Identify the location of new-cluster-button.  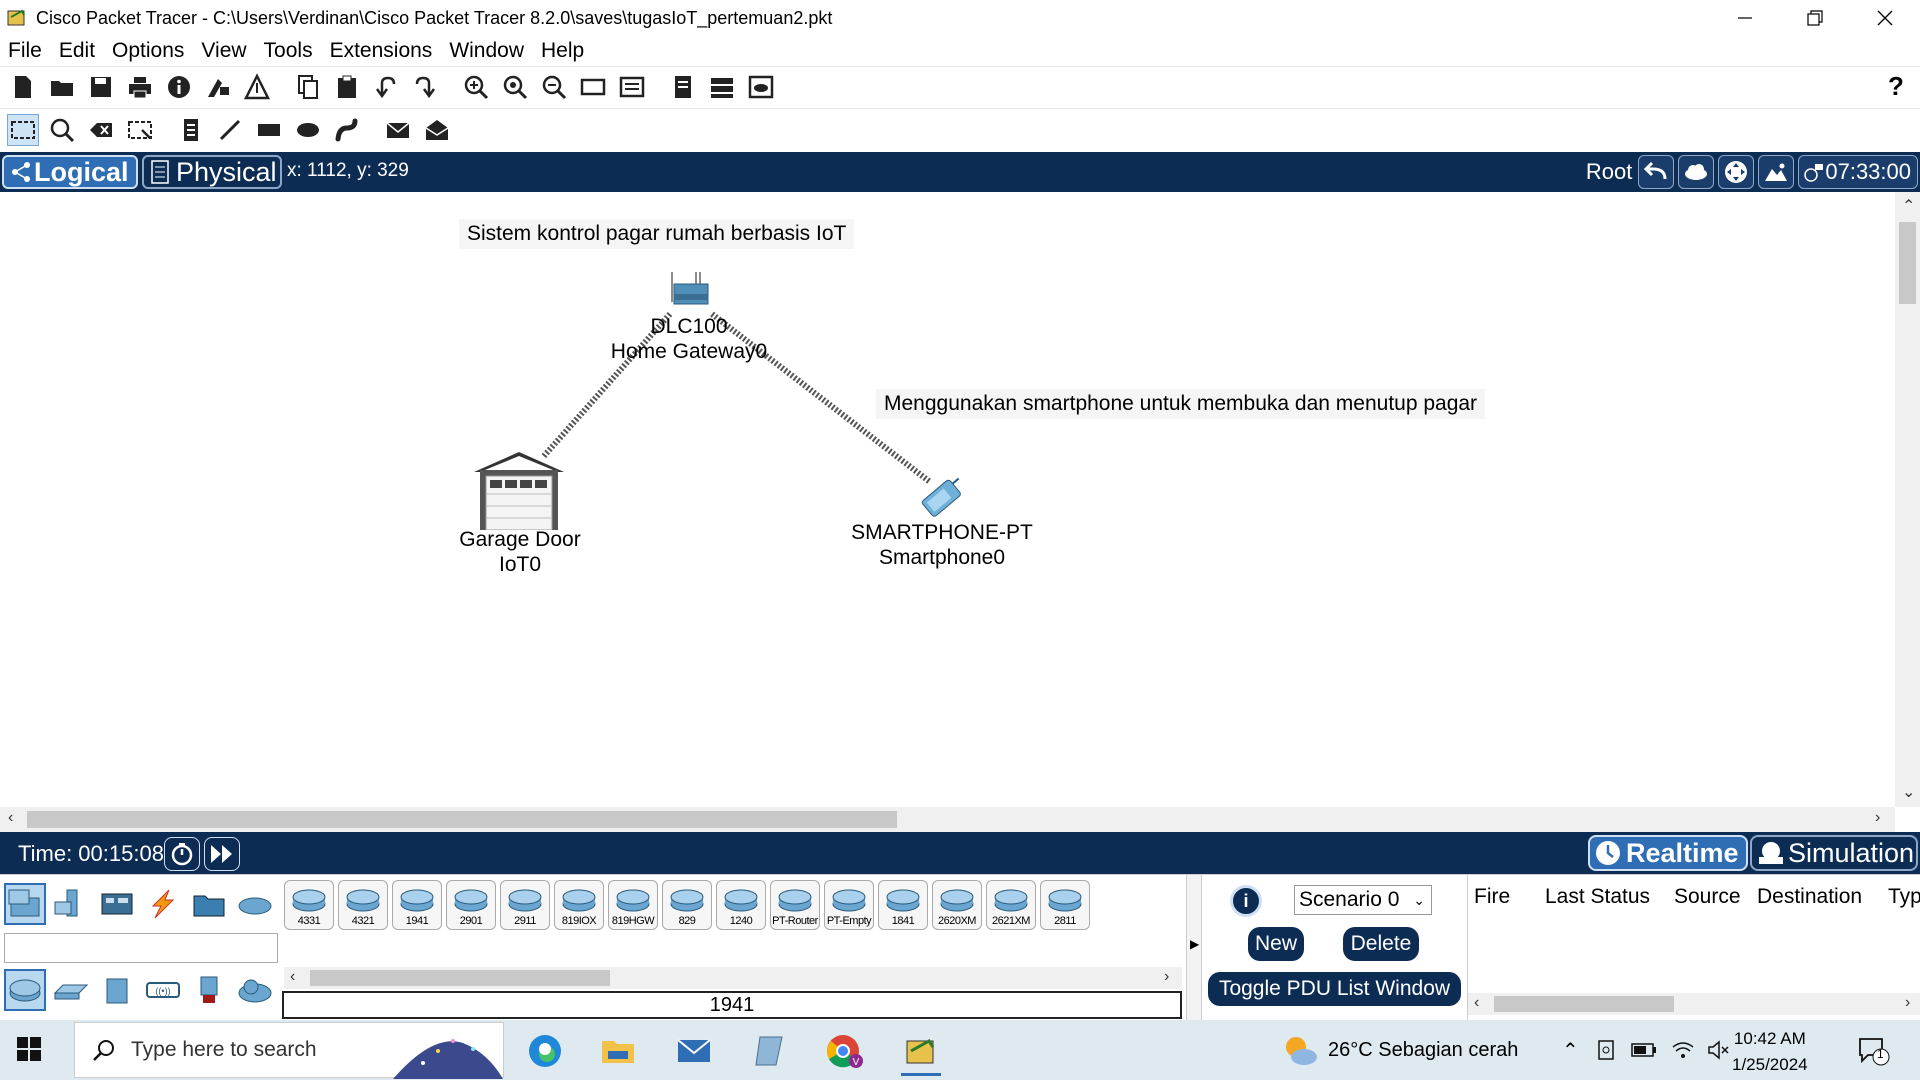
(1696, 172).